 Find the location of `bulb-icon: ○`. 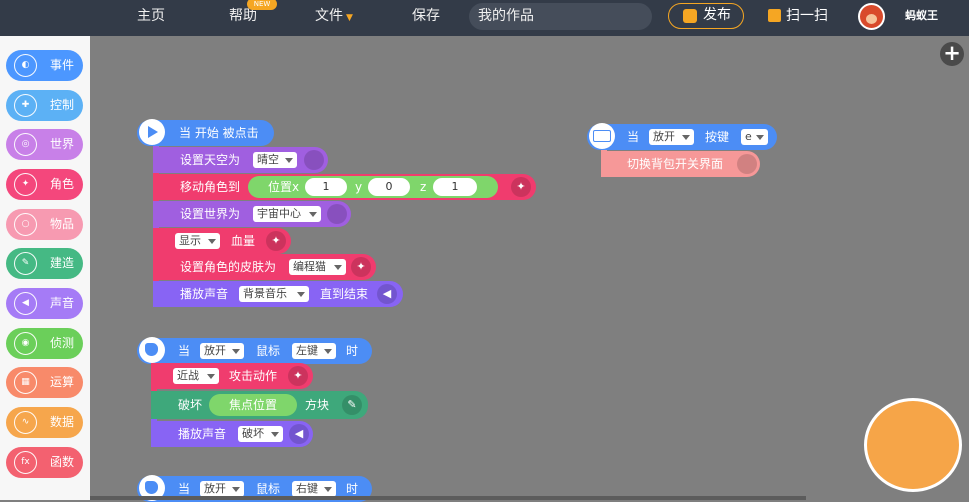

bulb-icon: ○ is located at coordinates (25, 224).